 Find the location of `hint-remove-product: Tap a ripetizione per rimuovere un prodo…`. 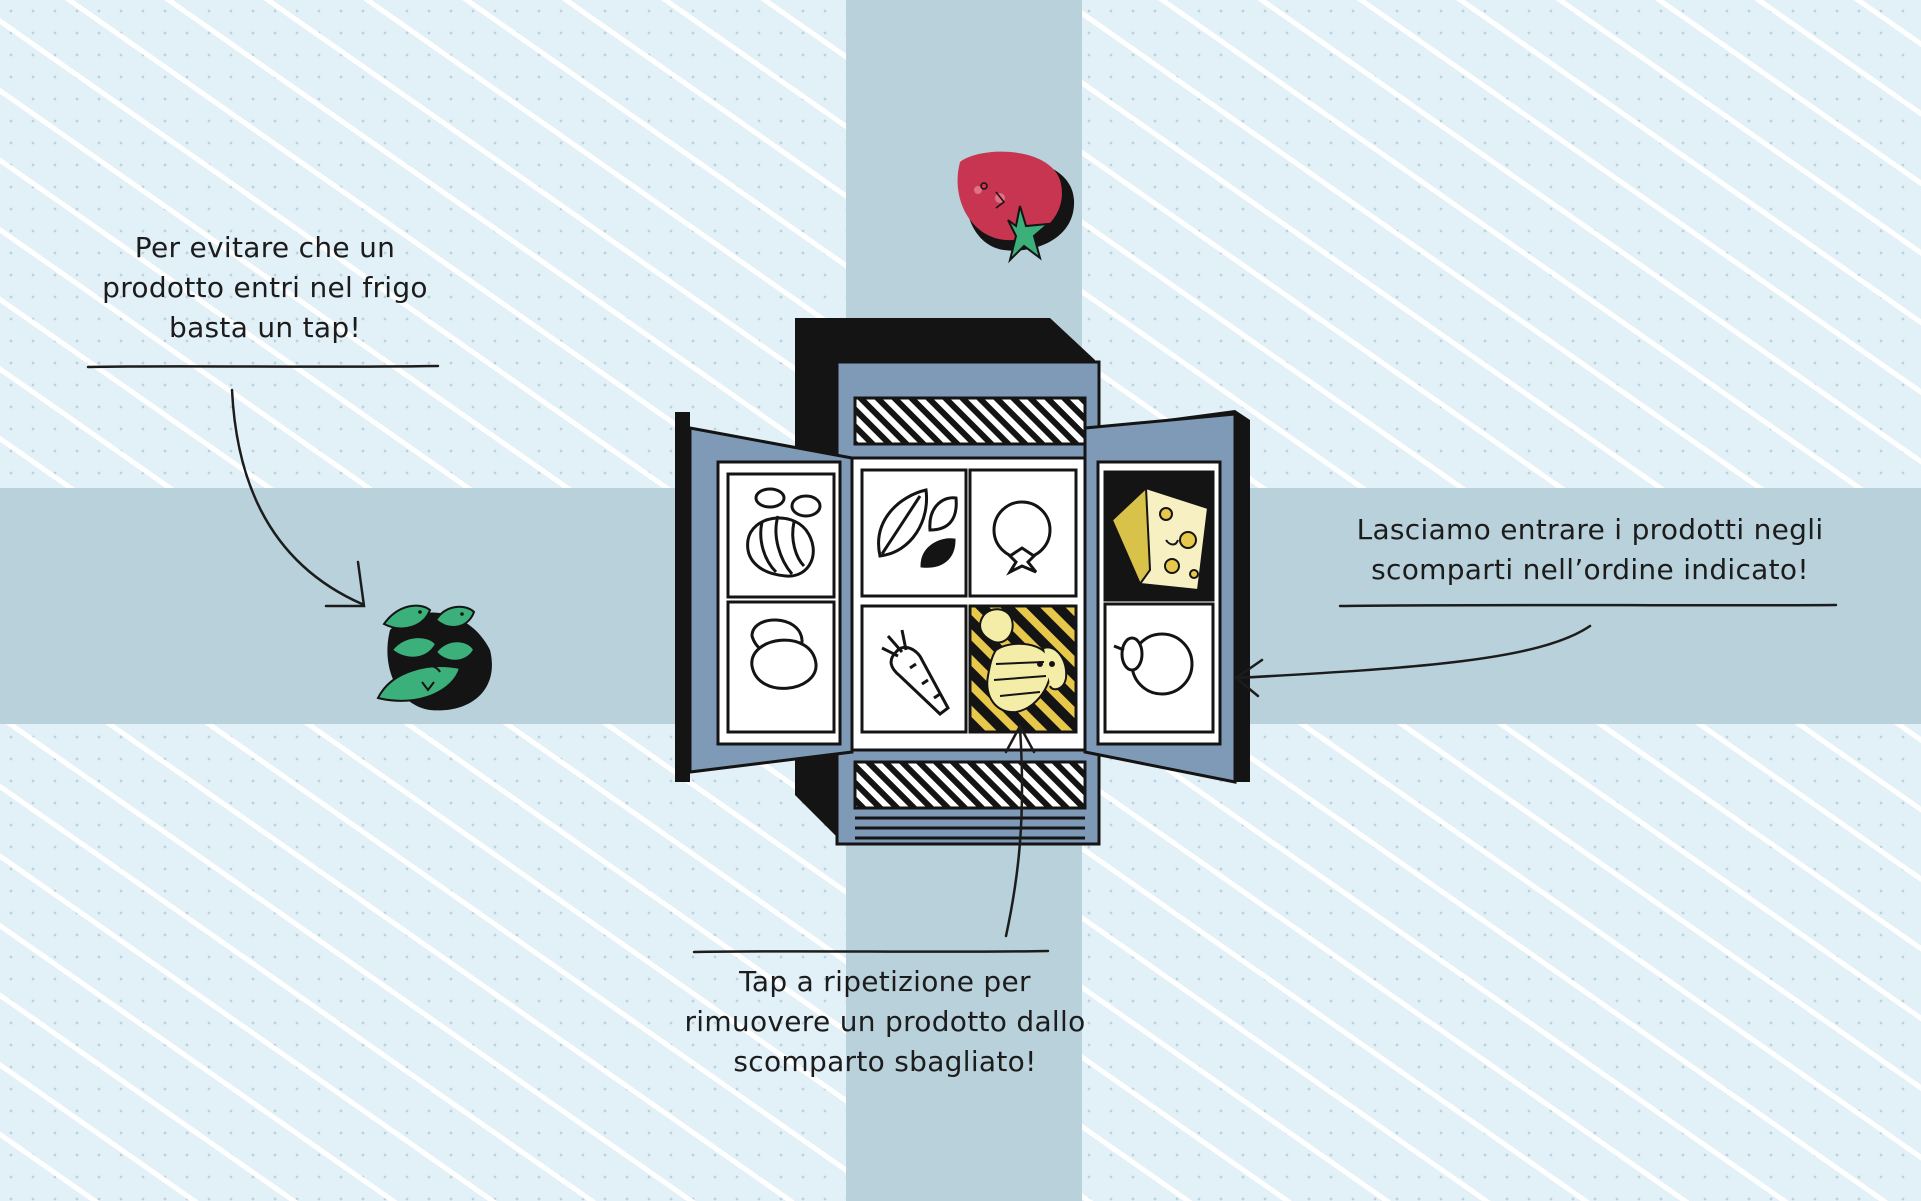

hint-remove-product: Tap a ripetizione per rimuovere un prodo… is located at coordinates (885, 1021).